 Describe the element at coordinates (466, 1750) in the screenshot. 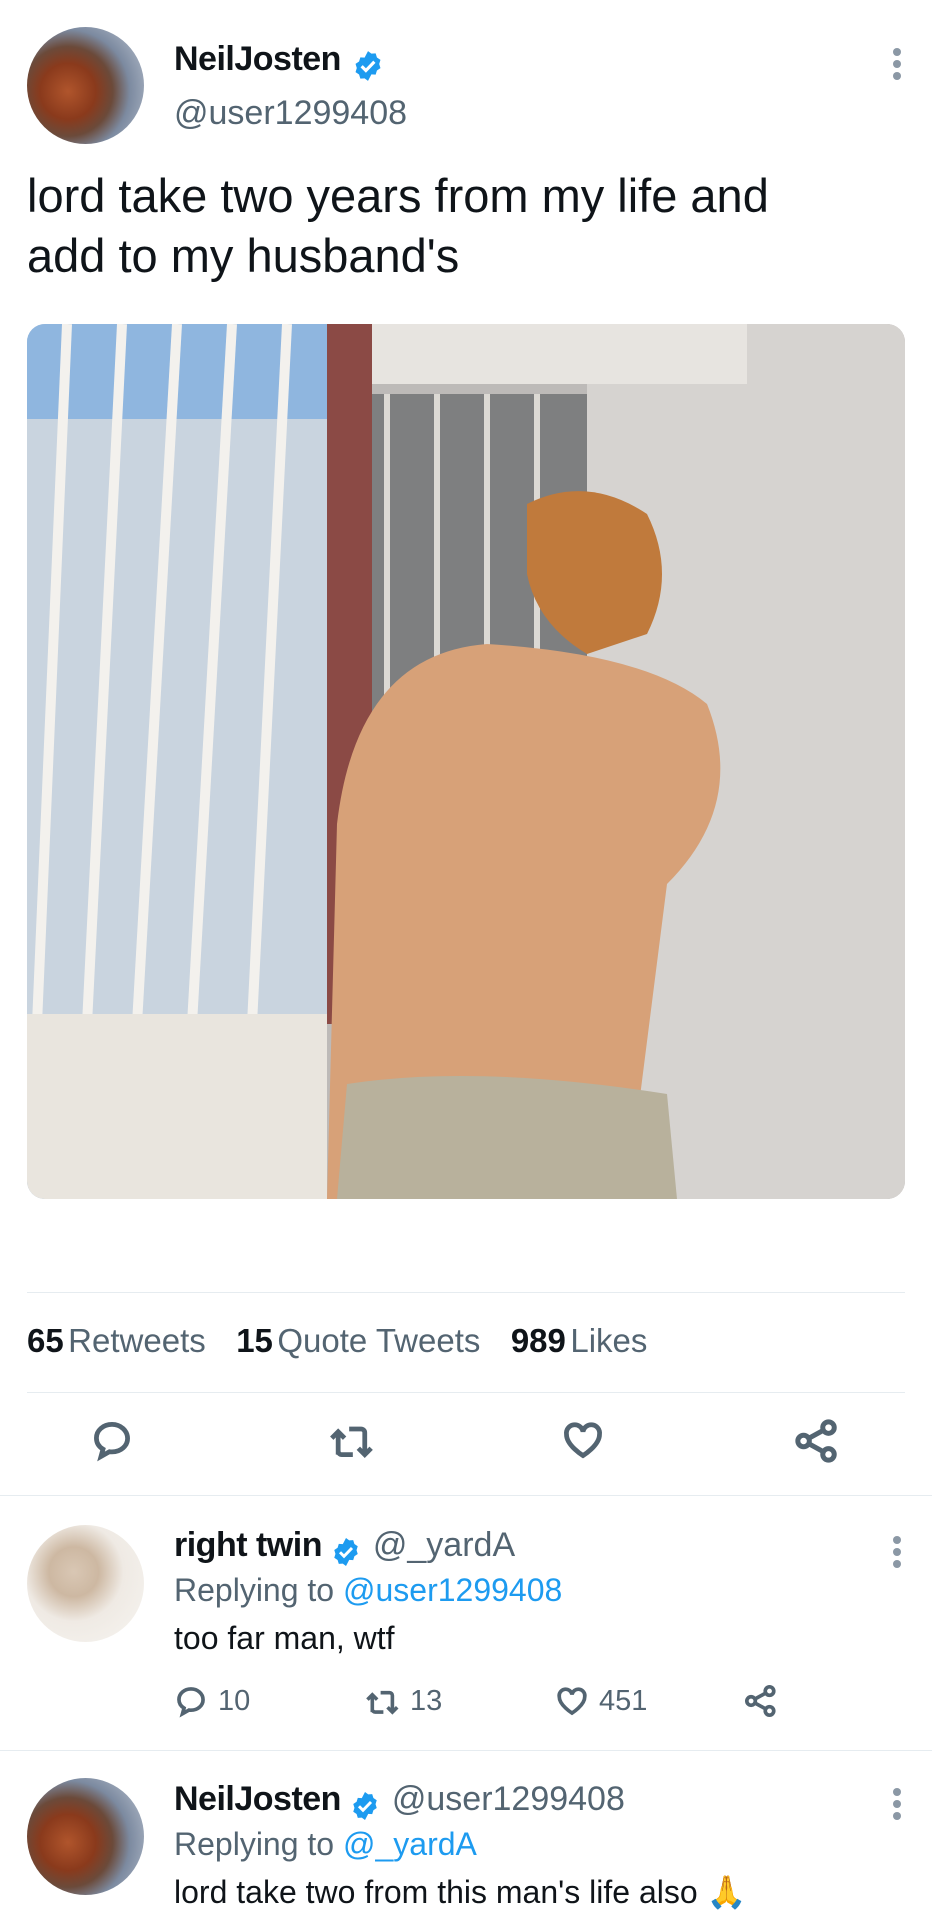

I see `reply-1-divider` at that location.